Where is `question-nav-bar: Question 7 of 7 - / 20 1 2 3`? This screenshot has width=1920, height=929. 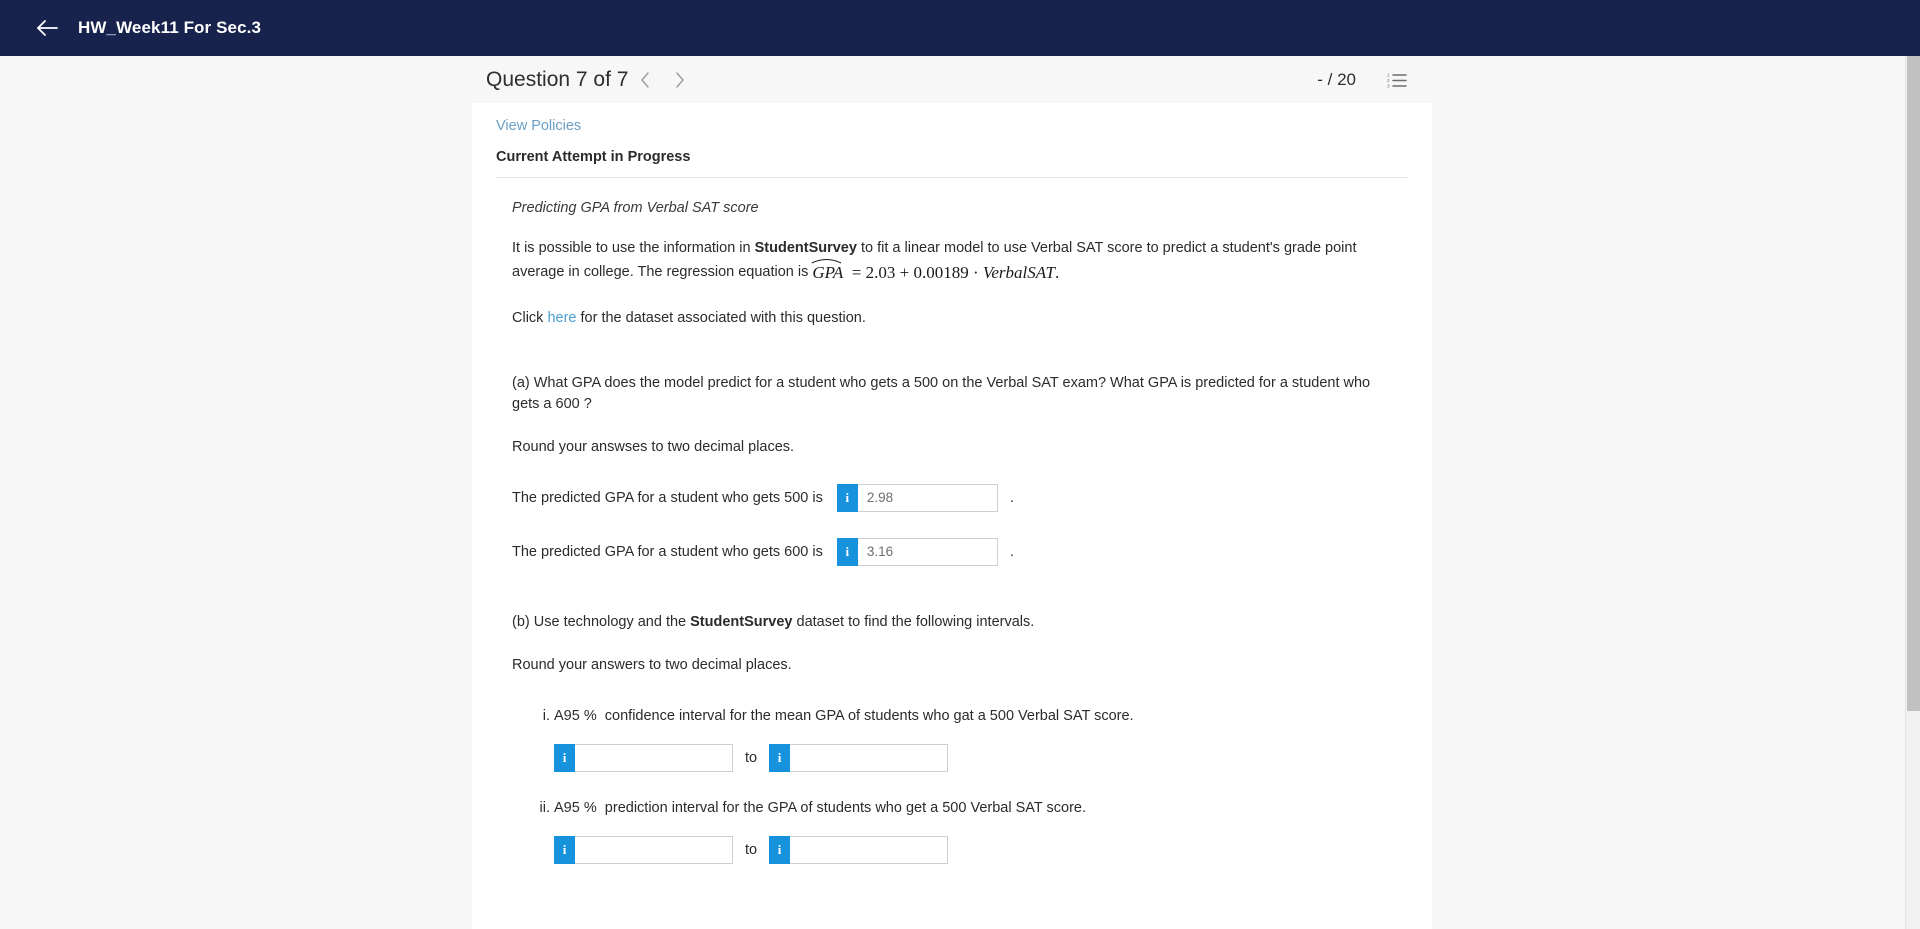
question-nav-bar: Question 7 of 7 - / 20 1 2 3 is located at coordinates (952, 79).